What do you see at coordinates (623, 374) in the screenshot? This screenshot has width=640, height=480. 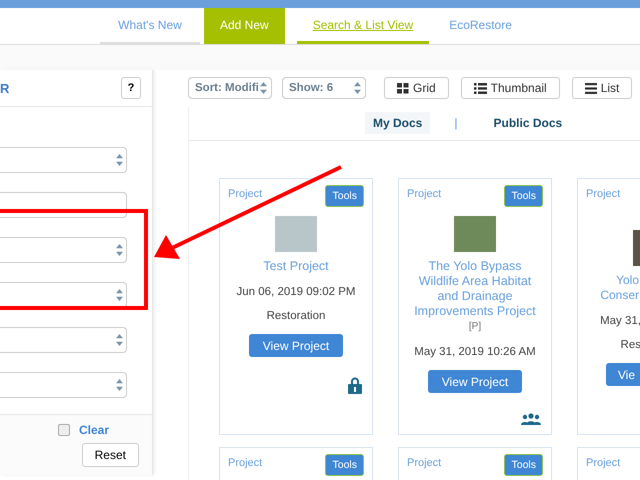 I see `view-project-button: Vie` at bounding box center [623, 374].